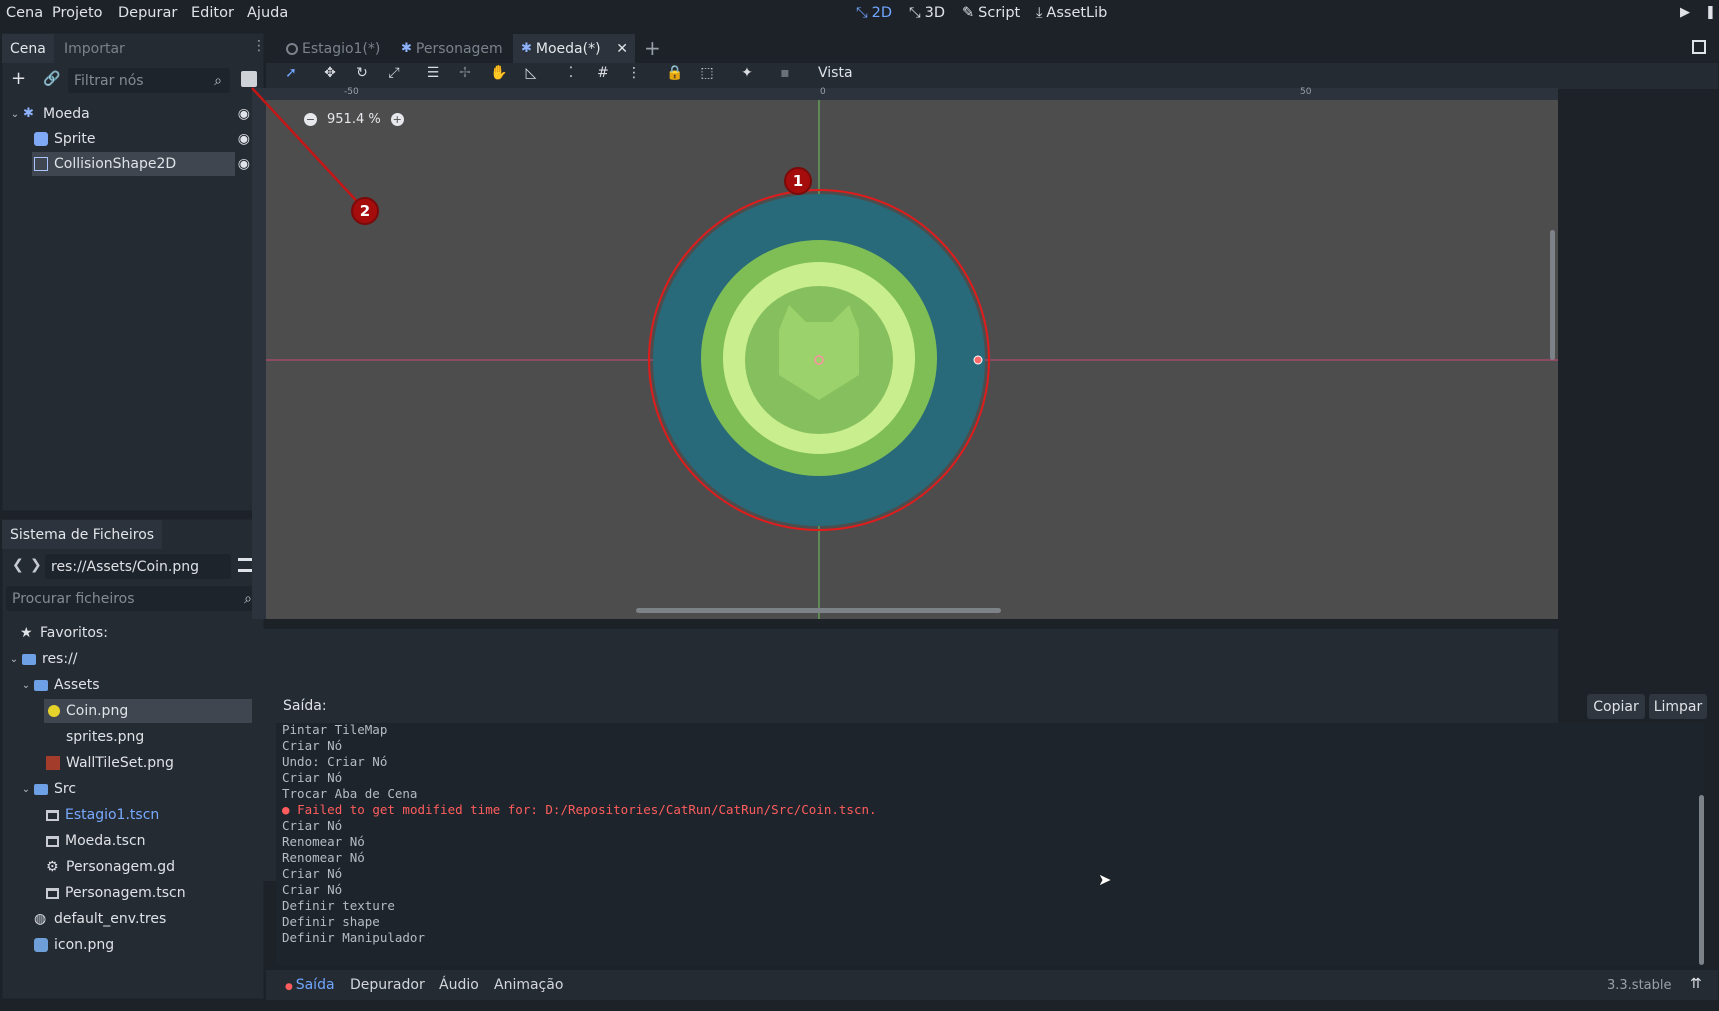  Describe the element at coordinates (433, 73) in the screenshot. I see `list-select-icon: ☰` at that location.